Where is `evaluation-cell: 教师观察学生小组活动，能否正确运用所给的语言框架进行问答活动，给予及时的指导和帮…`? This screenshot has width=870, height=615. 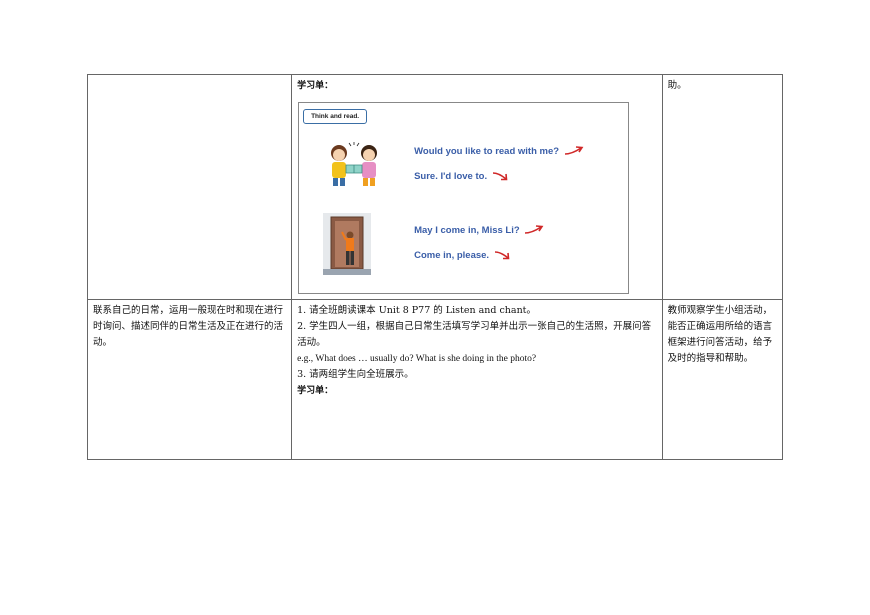
evaluation-cell: 教师观察学生小组活动，能否正确运用所给的语言框架进行问答活动，给予及时的指导和帮… is located at coordinates (722, 379).